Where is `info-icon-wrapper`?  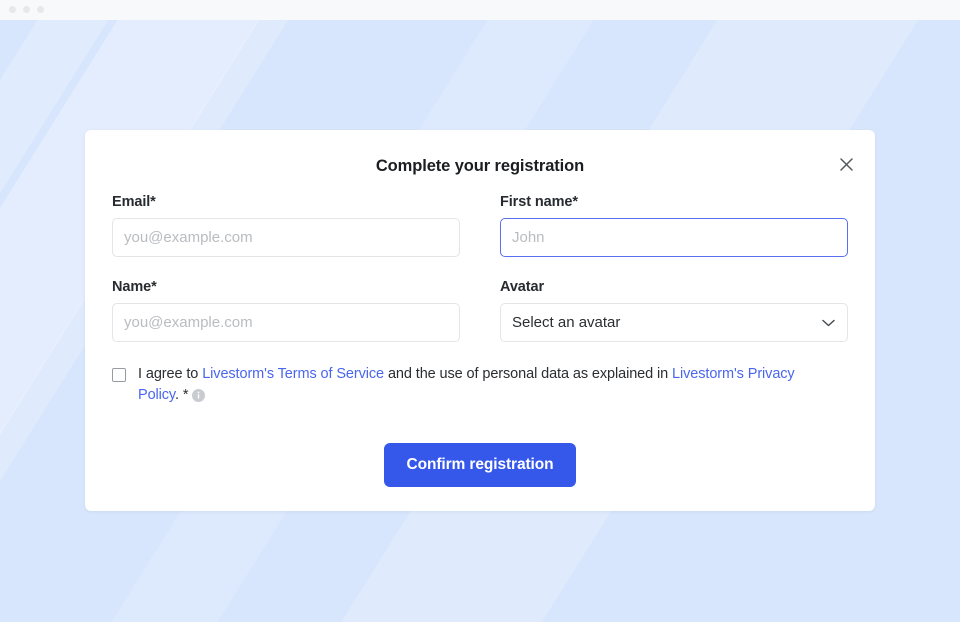 info-icon-wrapper is located at coordinates (199, 398).